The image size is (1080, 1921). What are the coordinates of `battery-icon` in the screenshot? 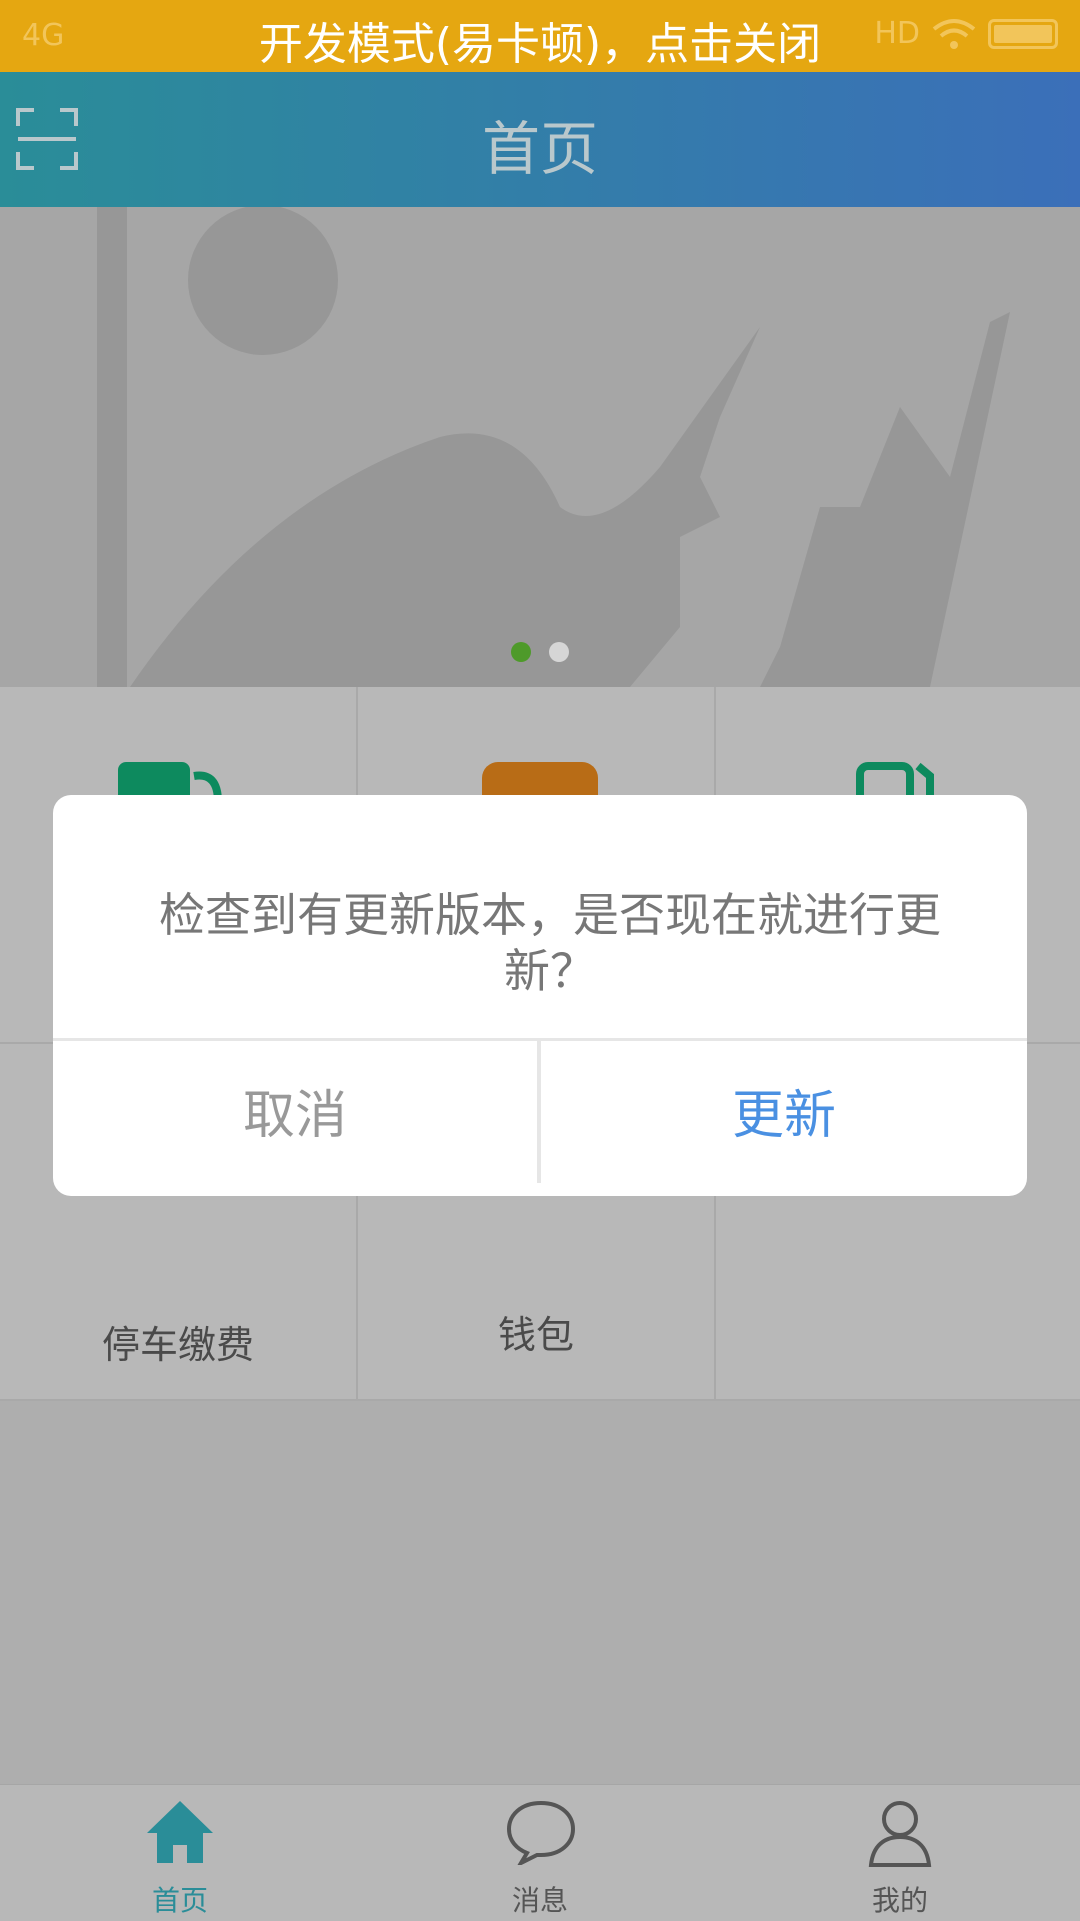 It's located at (1023, 33).